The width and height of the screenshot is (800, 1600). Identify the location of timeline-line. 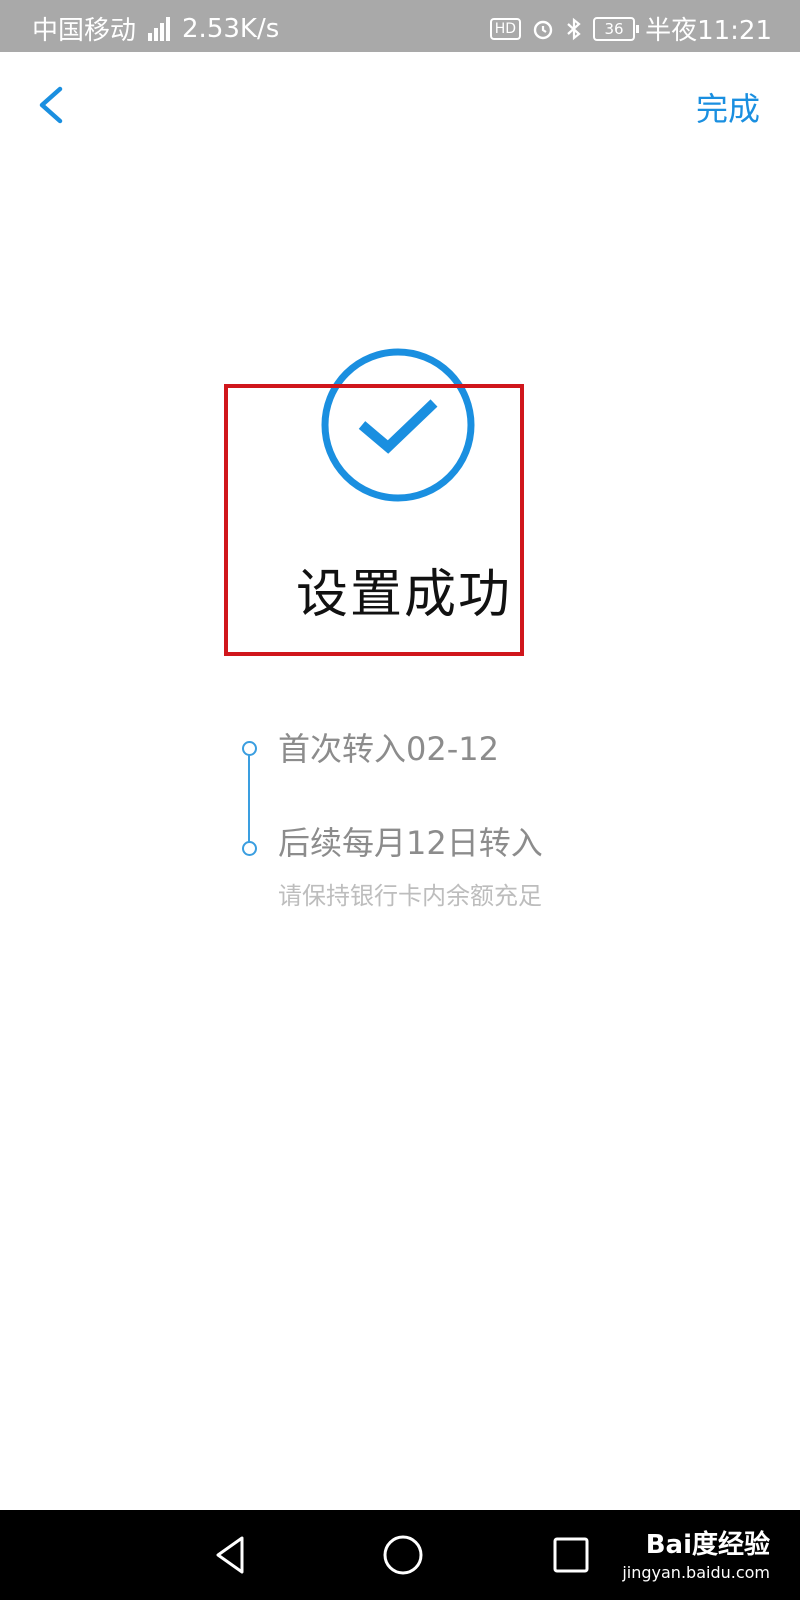
(249, 795).